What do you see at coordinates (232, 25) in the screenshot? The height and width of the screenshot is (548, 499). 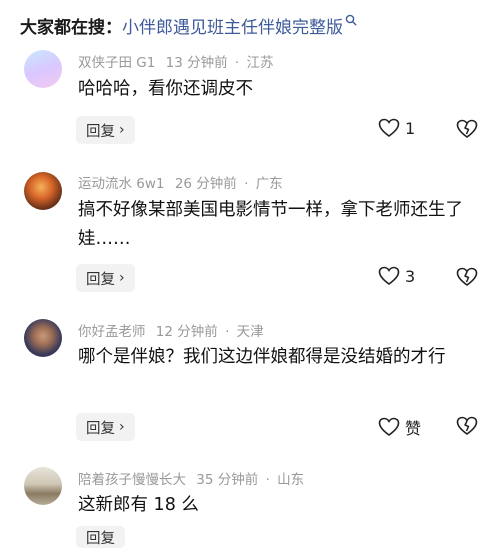 I see `search-suggestion-query: 小伴郎遇见班主任伴娘完整版` at bounding box center [232, 25].